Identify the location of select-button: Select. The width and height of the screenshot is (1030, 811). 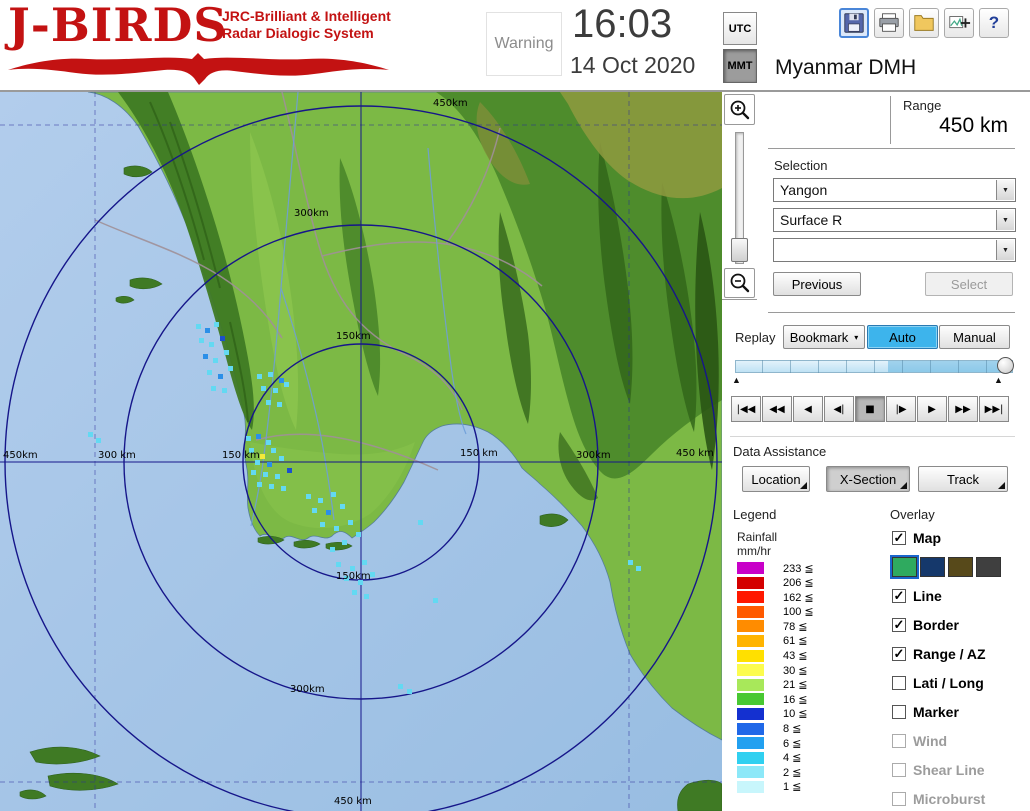
(969, 284).